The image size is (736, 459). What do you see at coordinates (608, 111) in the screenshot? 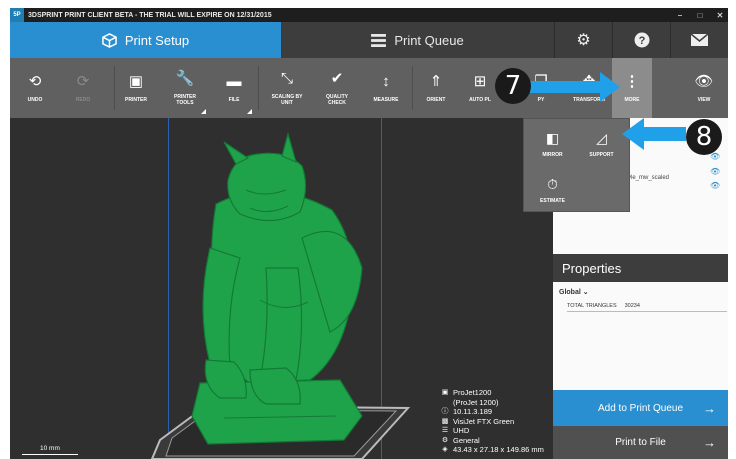
I see `annotation-arrows` at bounding box center [608, 111].